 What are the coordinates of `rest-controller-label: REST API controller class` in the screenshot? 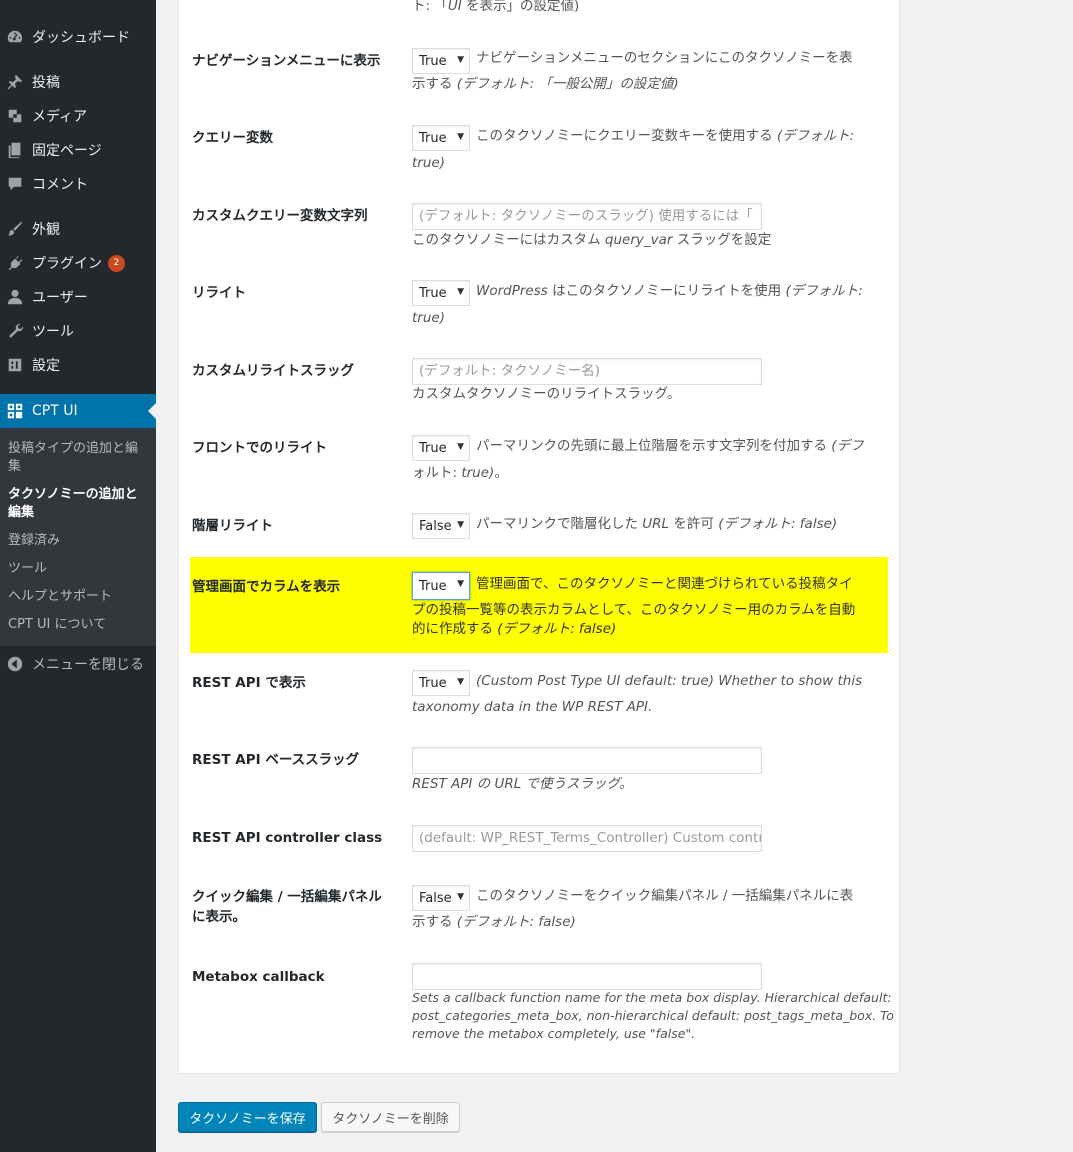 It's located at (287, 838).